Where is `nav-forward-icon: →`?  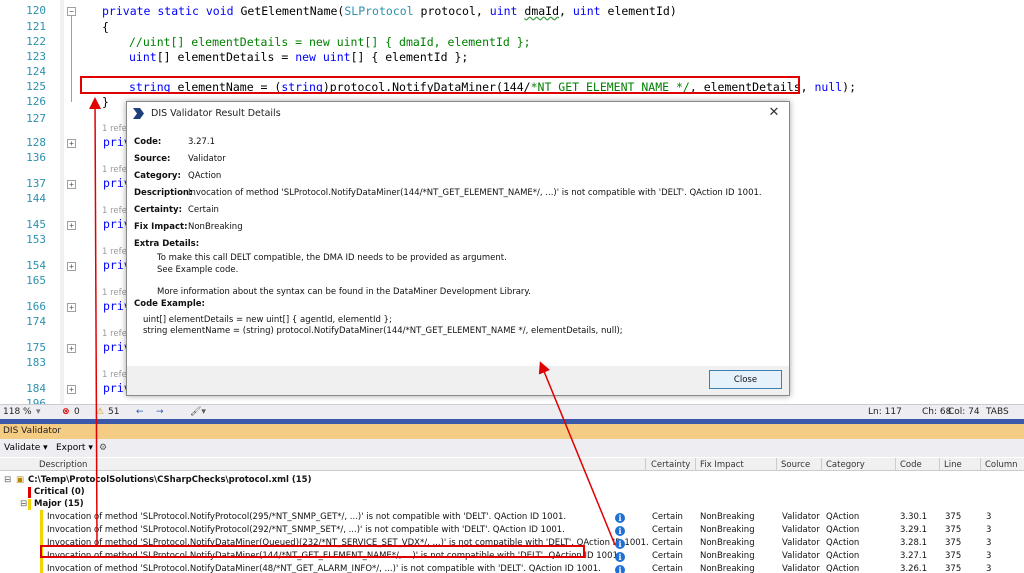
nav-forward-icon: → is located at coordinates (160, 412).